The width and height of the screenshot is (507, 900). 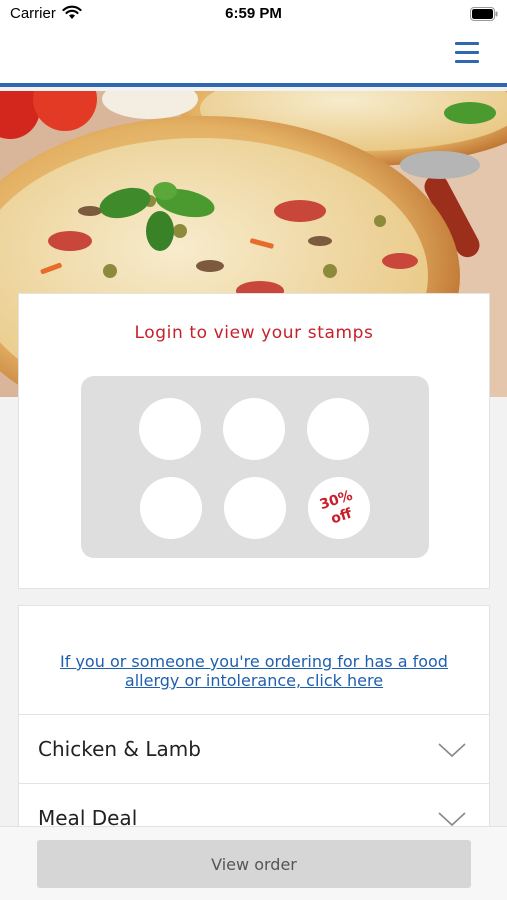 What do you see at coordinates (254, 749) in the screenshot?
I see `category-row-chicken-lamb: Chicken & Lamb` at bounding box center [254, 749].